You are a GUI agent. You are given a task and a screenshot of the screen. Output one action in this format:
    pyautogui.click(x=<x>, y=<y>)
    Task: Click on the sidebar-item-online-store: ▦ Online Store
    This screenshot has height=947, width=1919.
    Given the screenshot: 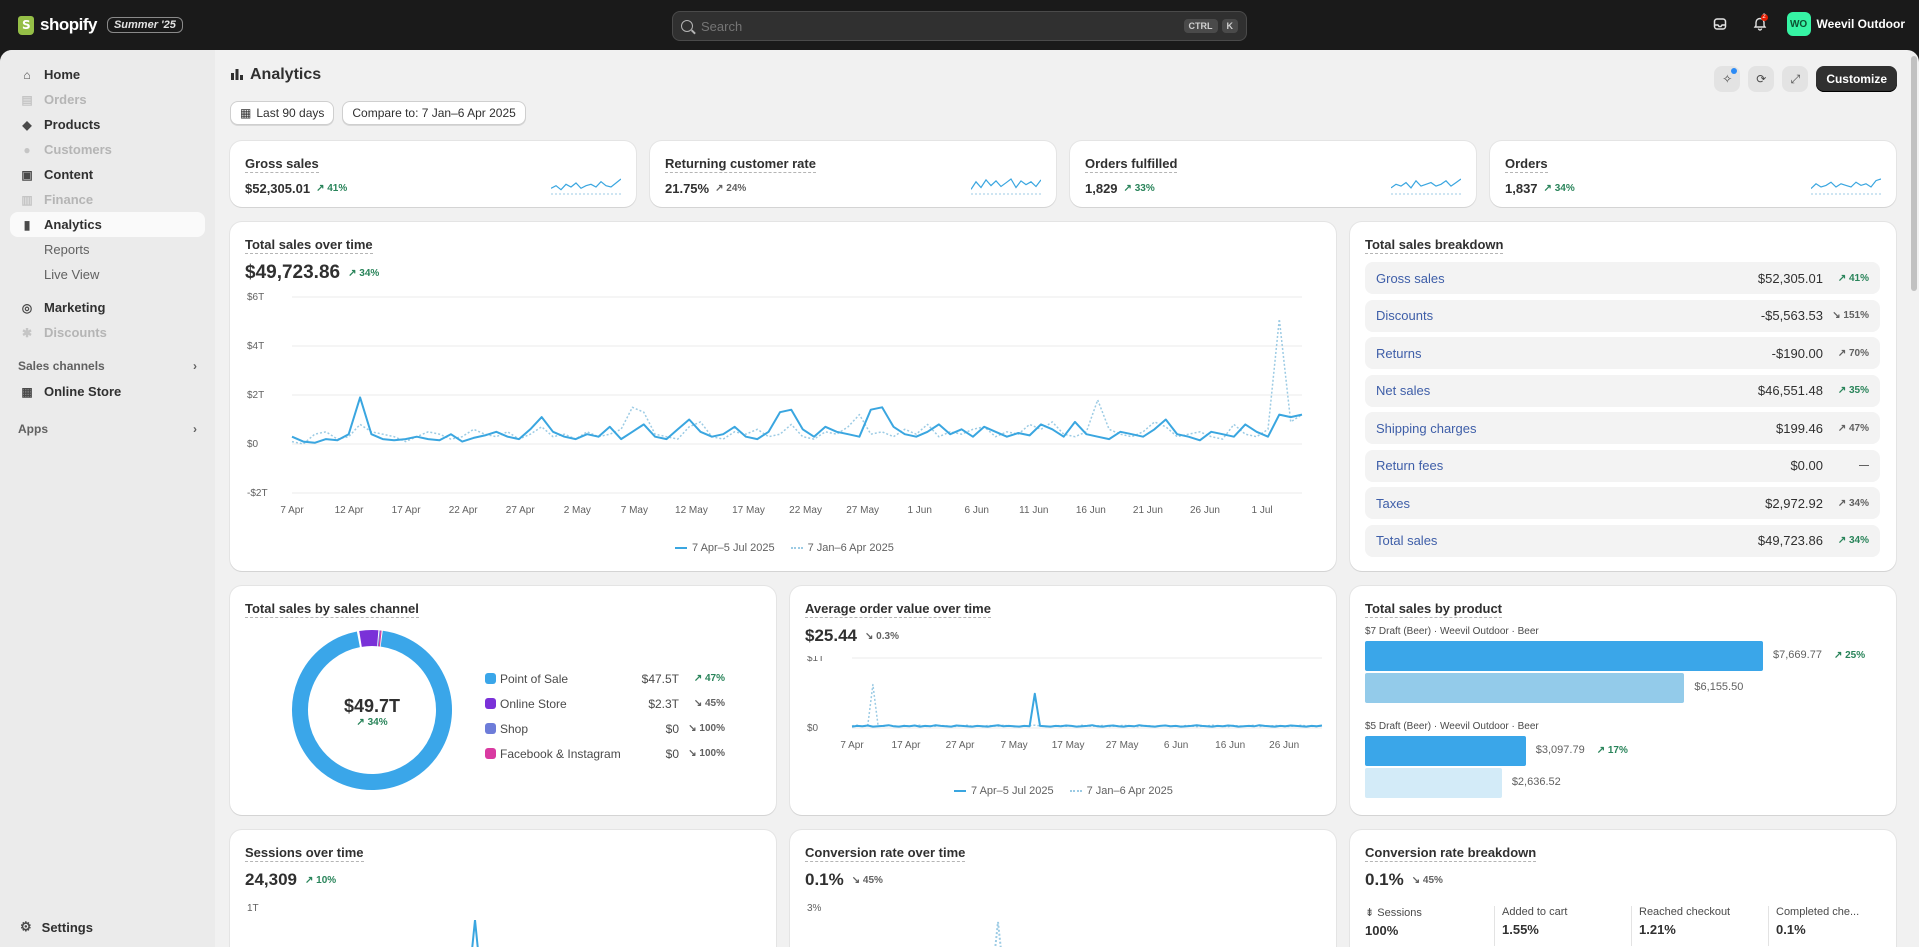 What is the action you would take?
    pyautogui.click(x=107, y=391)
    